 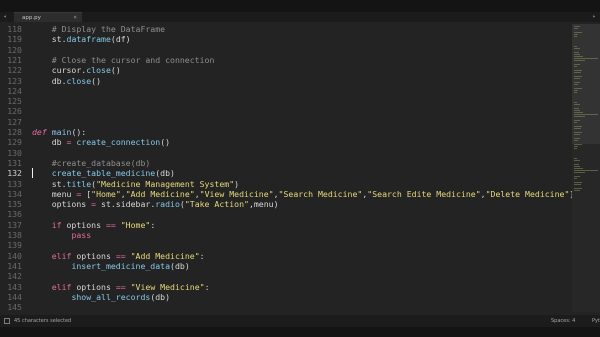 I want to click on indentation-status: Spaces: 4, so click(x=563, y=321).